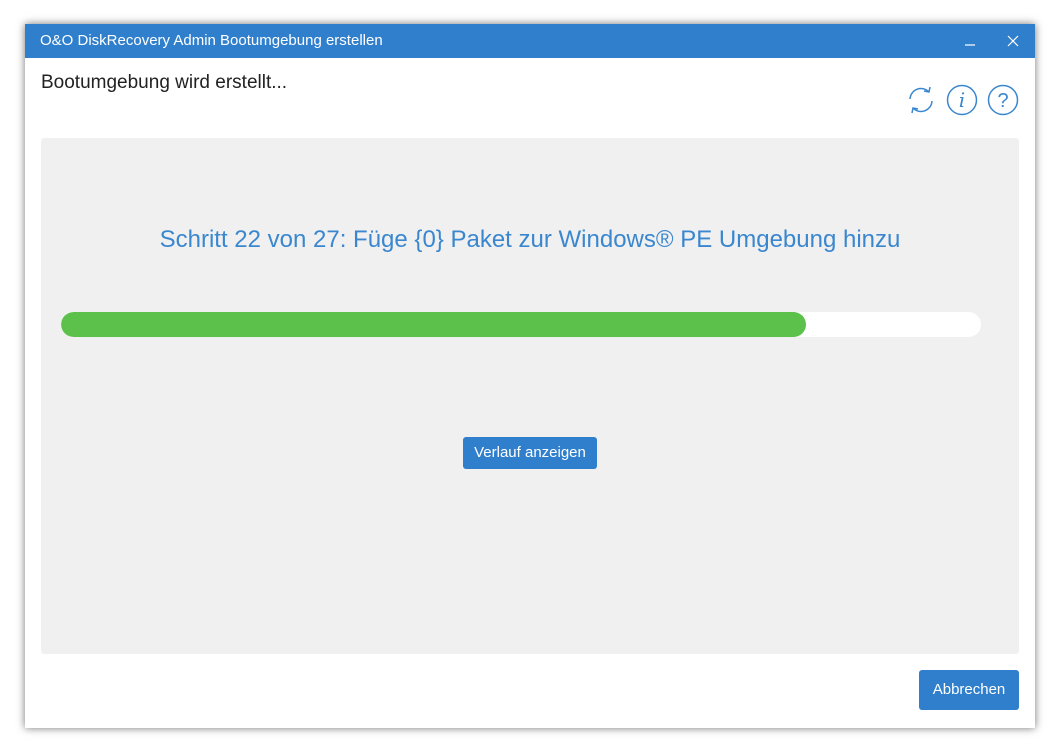  Describe the element at coordinates (969, 690) in the screenshot. I see `cancel-button: Abbrechen` at that location.